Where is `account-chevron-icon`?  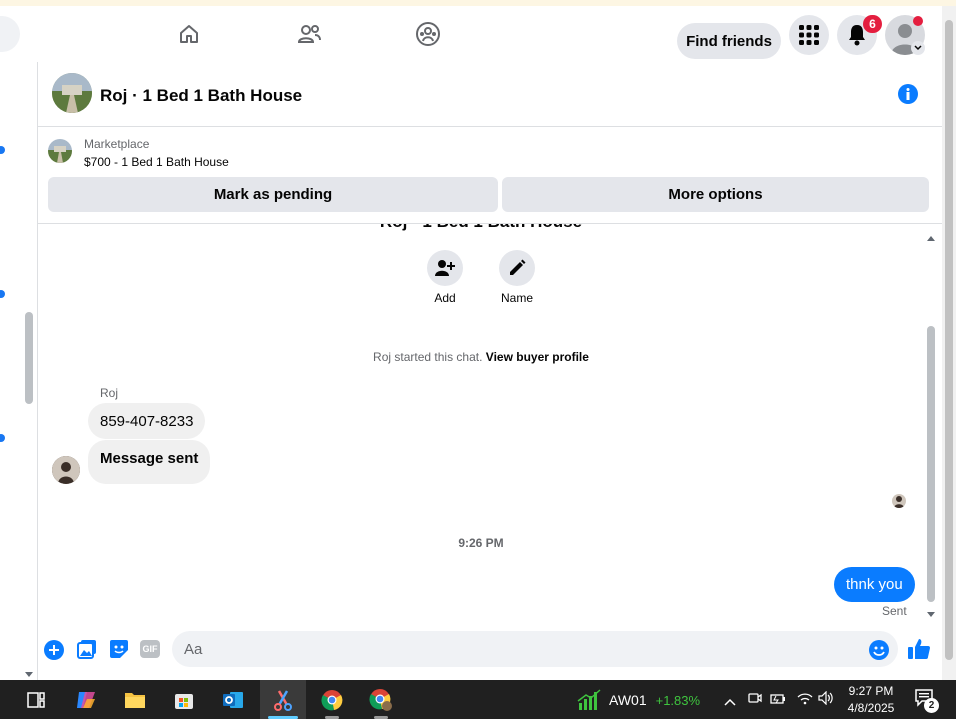 account-chevron-icon is located at coordinates (918, 48).